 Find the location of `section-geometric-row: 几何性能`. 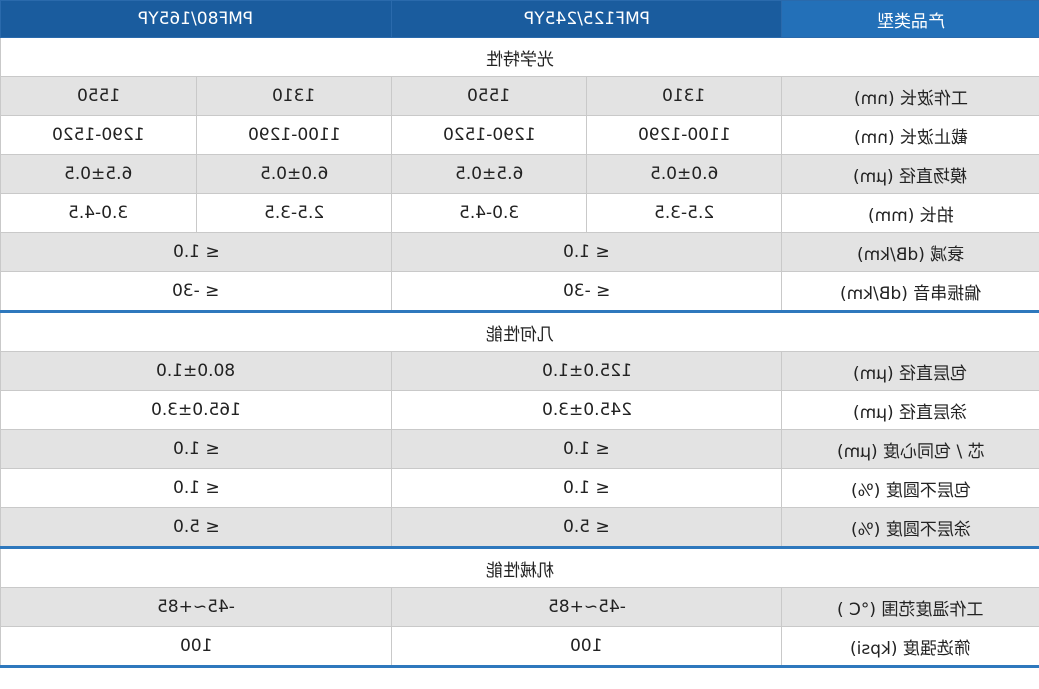

section-geometric-row: 几何性能 is located at coordinates (519, 331).